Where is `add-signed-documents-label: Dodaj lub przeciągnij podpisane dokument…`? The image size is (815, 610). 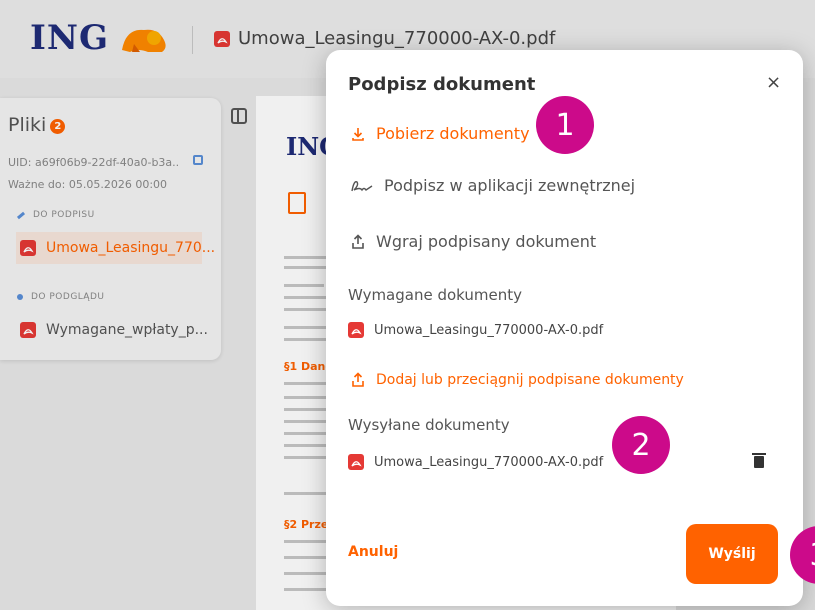 add-signed-documents-label: Dodaj lub przeciągnij podpisane dokument… is located at coordinates (530, 380).